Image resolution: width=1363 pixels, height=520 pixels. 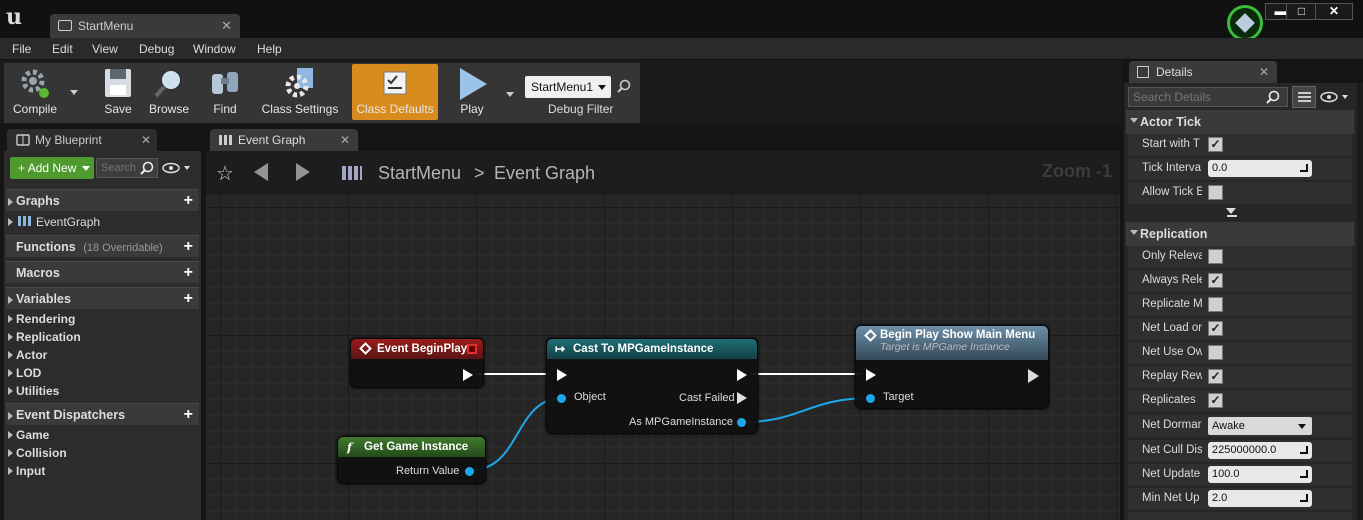 I want to click on details-scrollbar, so click(x=1360, y=301).